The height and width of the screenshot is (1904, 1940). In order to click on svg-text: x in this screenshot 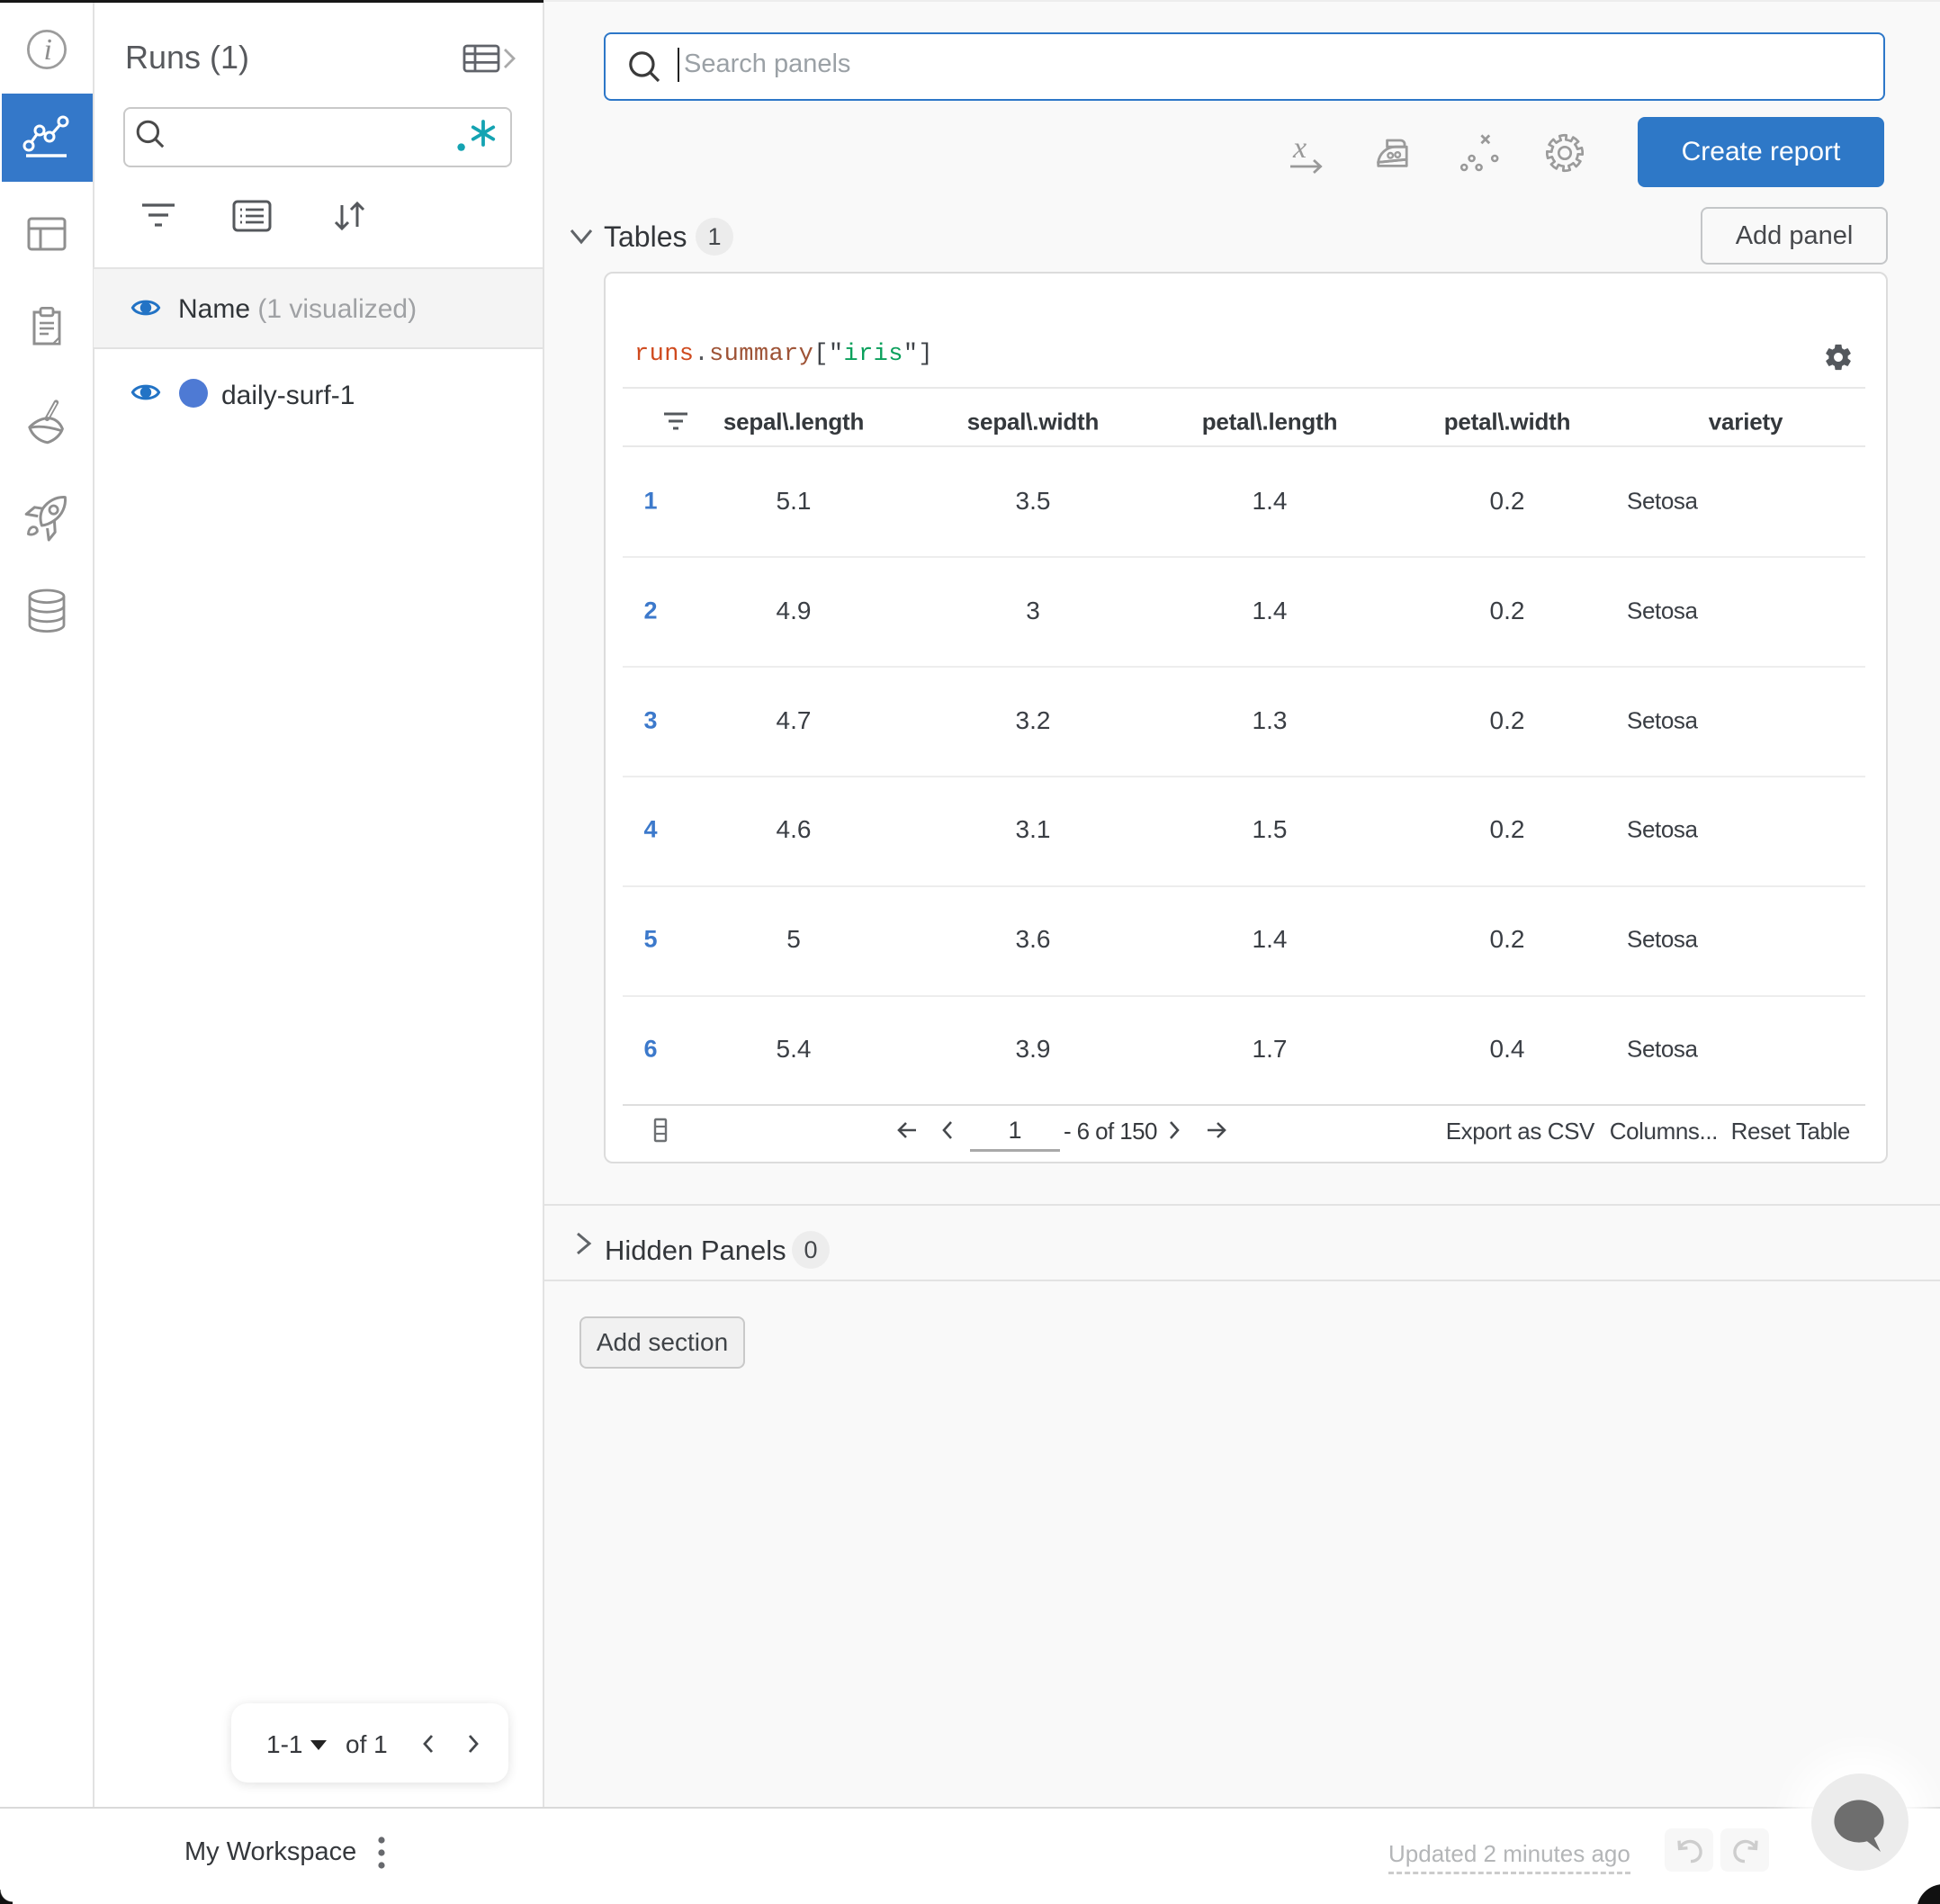, I will do `click(1299, 148)`.